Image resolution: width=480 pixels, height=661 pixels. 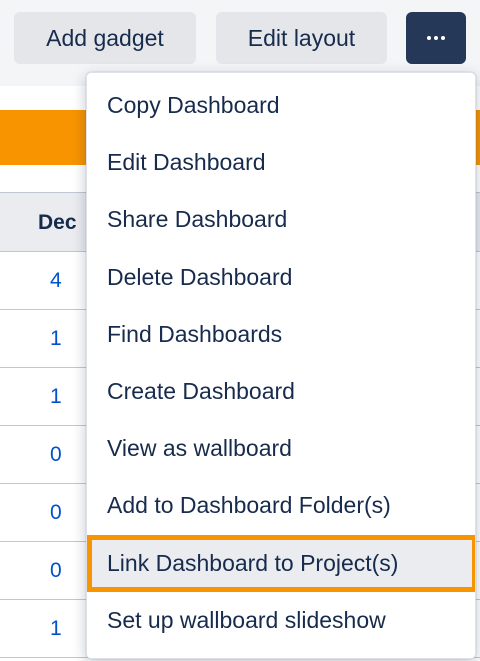 I want to click on column-header-dec: Dec, so click(x=57, y=222).